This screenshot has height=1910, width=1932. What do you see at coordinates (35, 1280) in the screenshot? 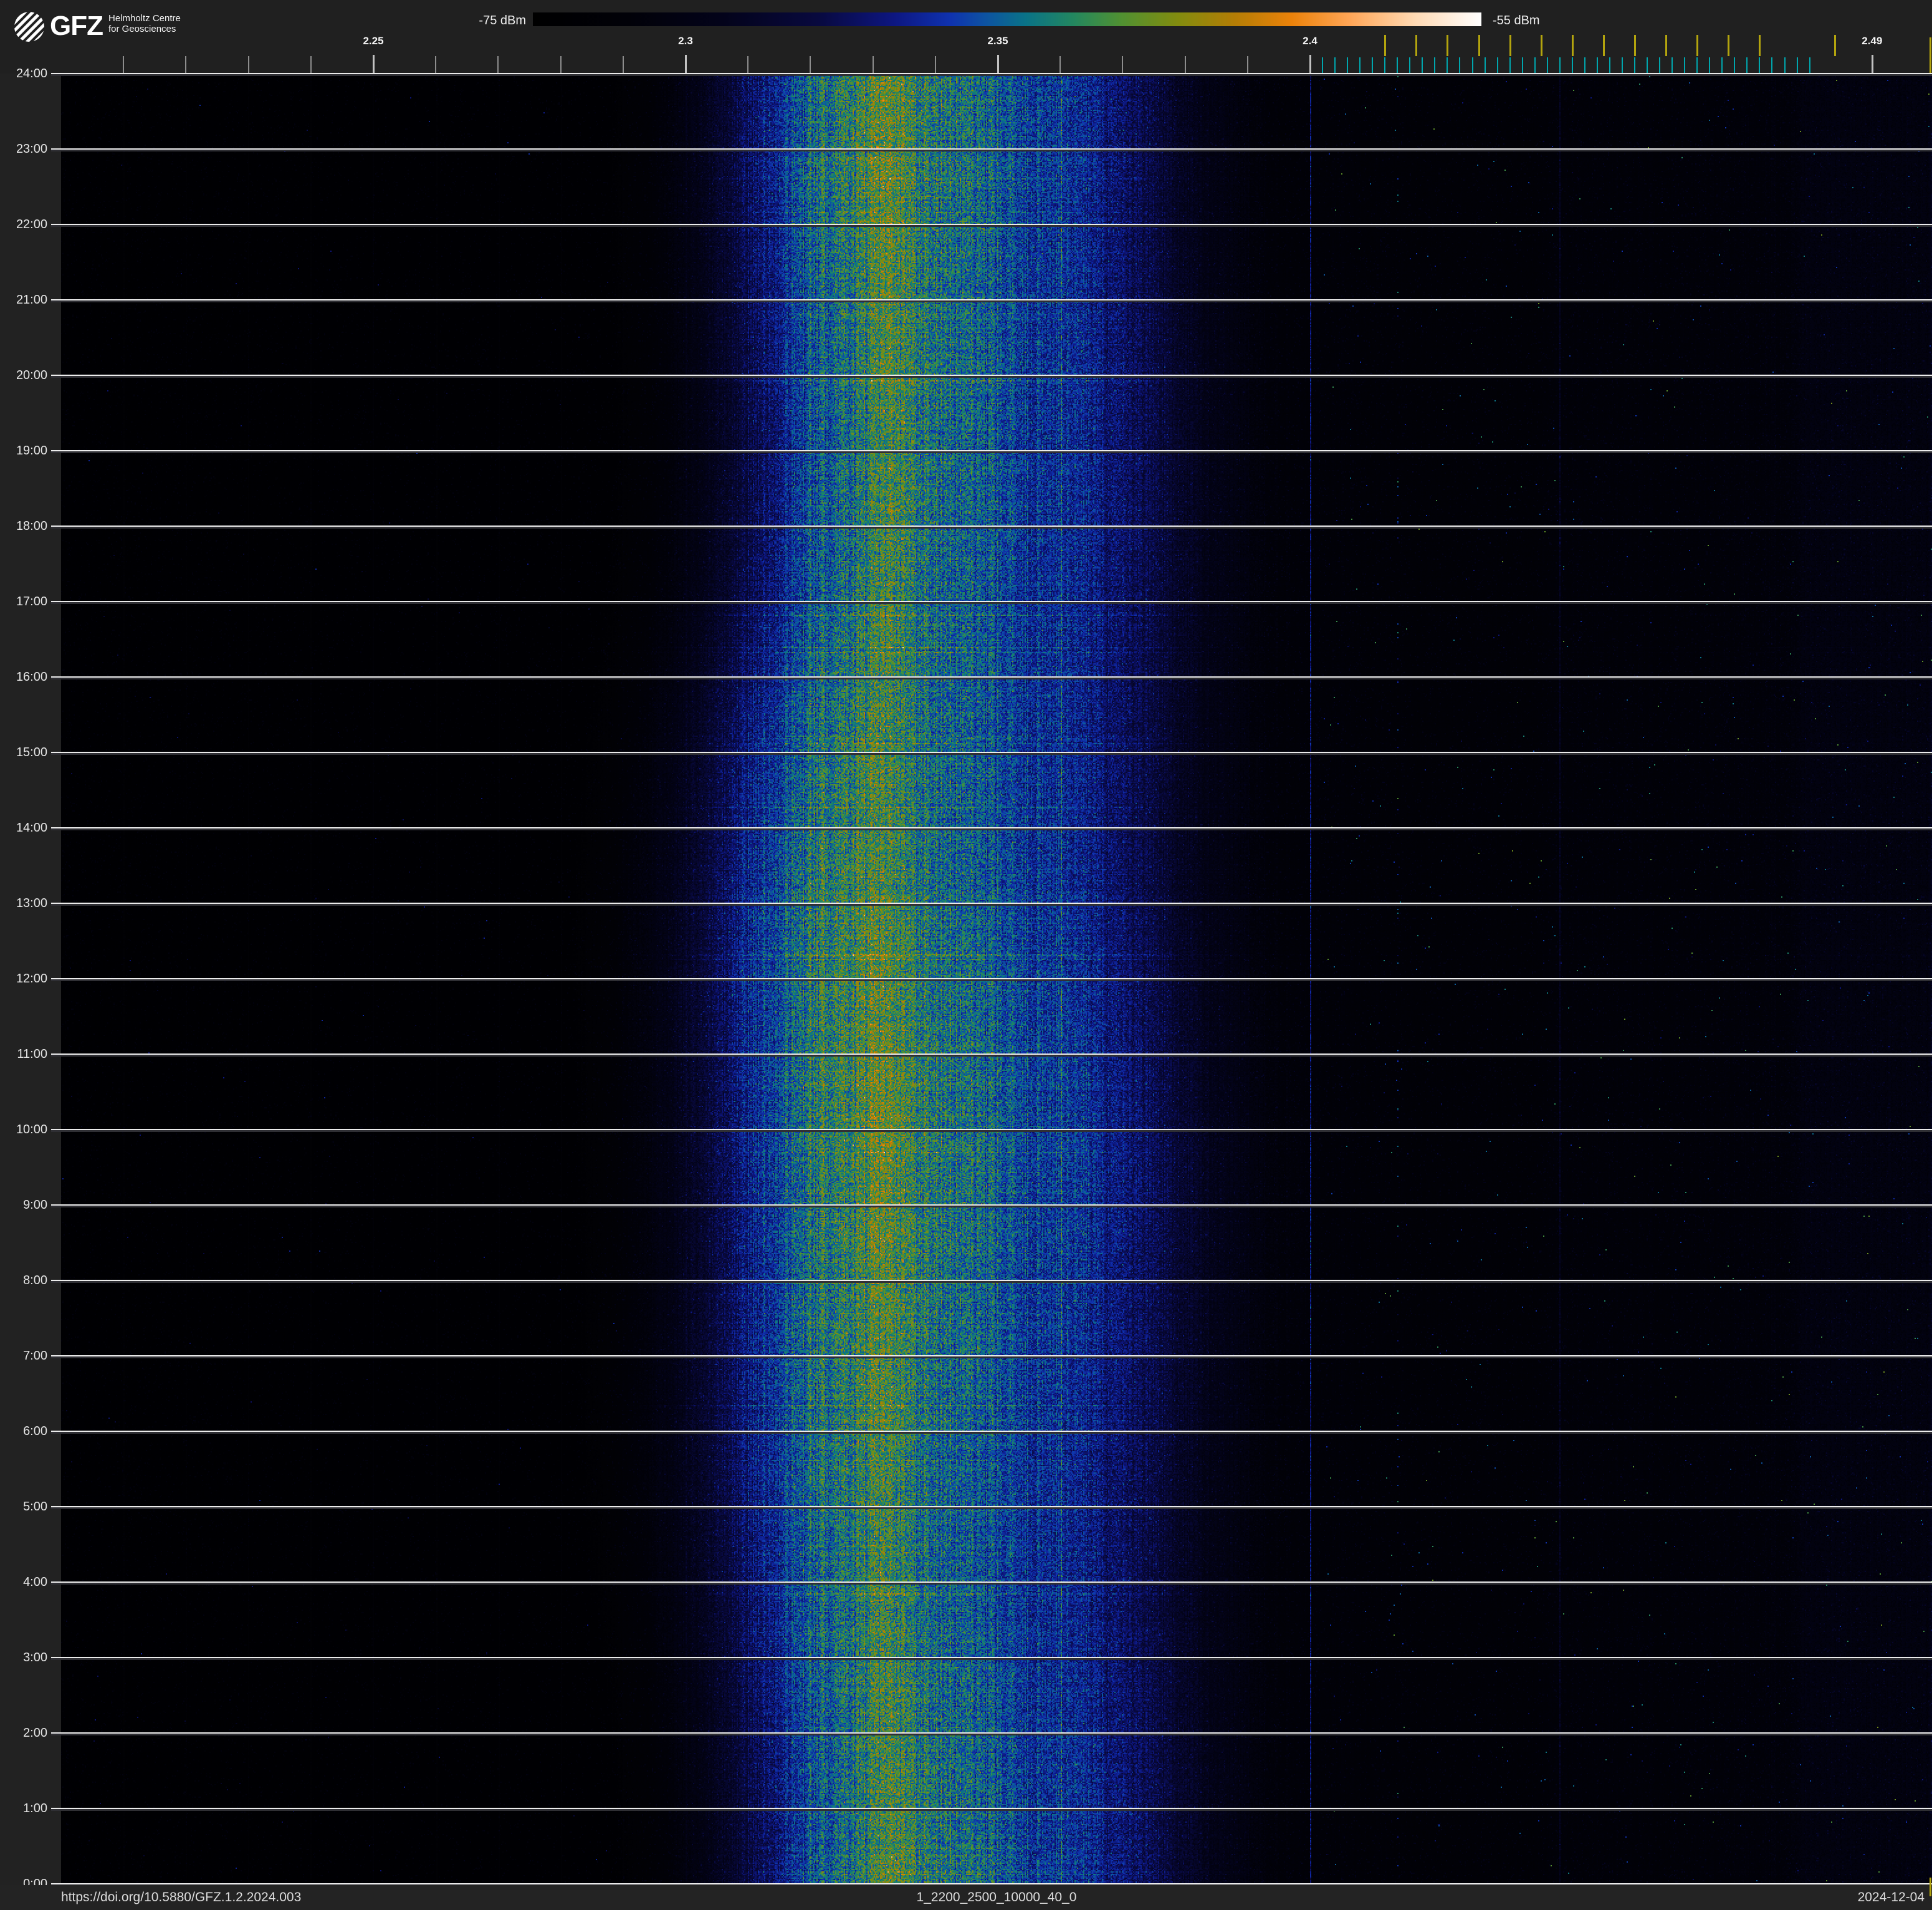
I see `hour-label: 8:00` at bounding box center [35, 1280].